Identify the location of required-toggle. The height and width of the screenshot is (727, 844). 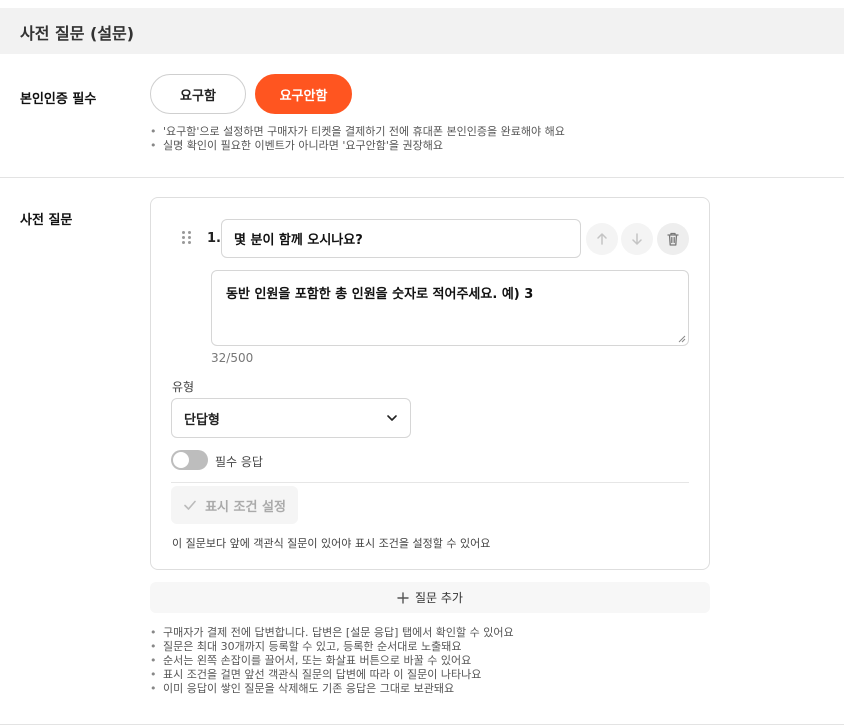
(189, 460).